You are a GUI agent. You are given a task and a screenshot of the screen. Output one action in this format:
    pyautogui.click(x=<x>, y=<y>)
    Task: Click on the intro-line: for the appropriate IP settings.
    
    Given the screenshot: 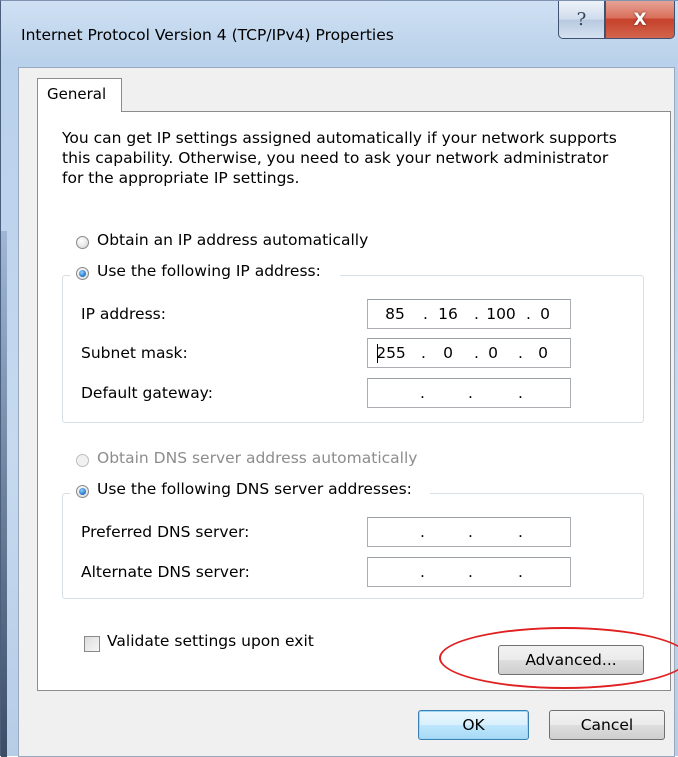 What is the action you would take?
    pyautogui.click(x=181, y=178)
    